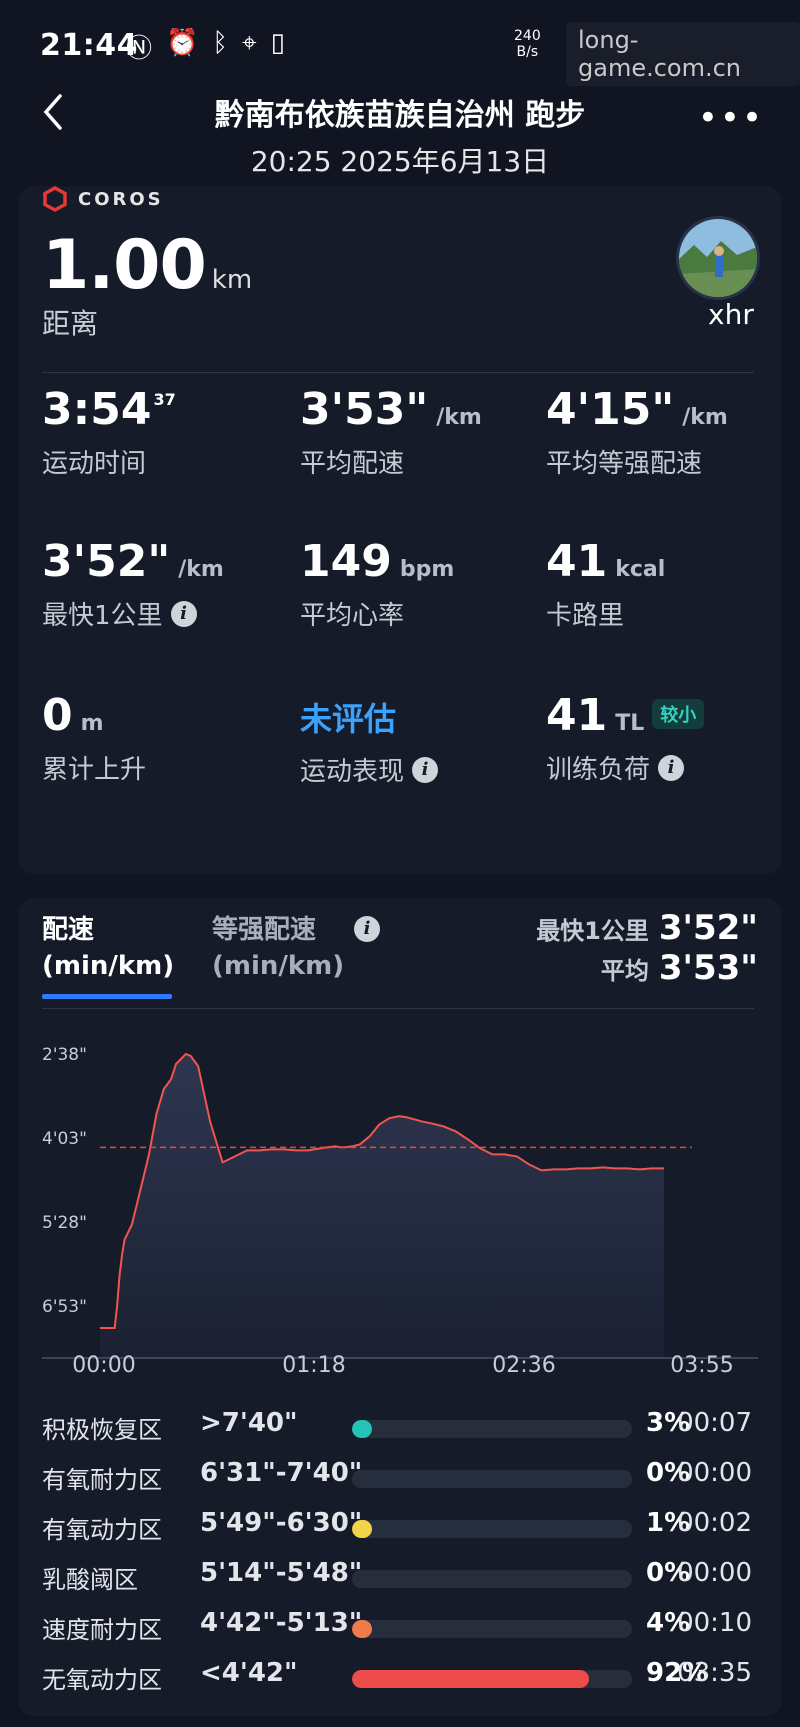 Image resolution: width=800 pixels, height=1727 pixels. What do you see at coordinates (714, 1623) in the screenshot?
I see `zone-duration: 00:10` at bounding box center [714, 1623].